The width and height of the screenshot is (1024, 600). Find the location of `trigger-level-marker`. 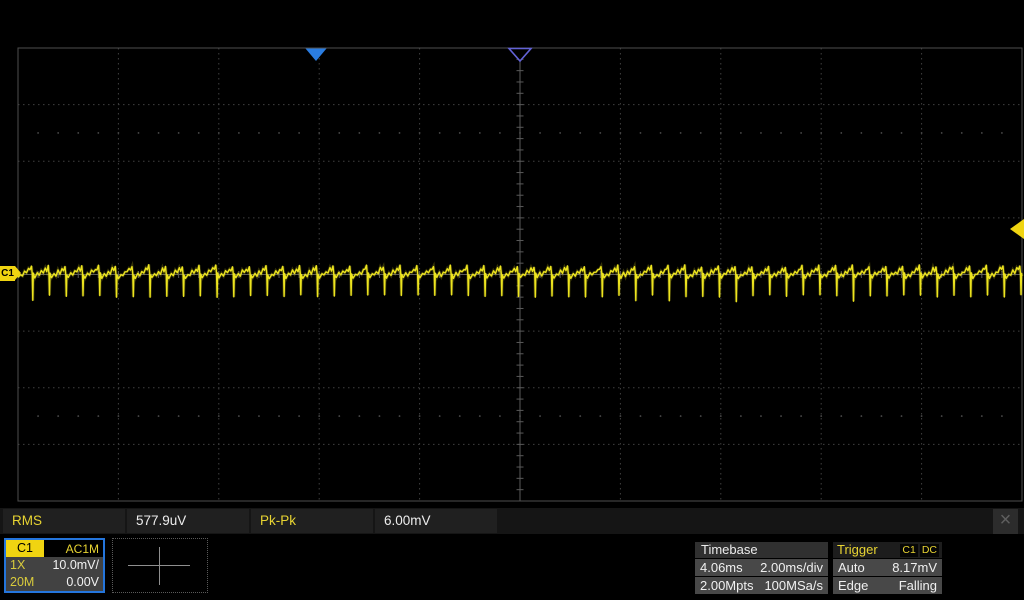

trigger-level-marker is located at coordinates (1017, 229).